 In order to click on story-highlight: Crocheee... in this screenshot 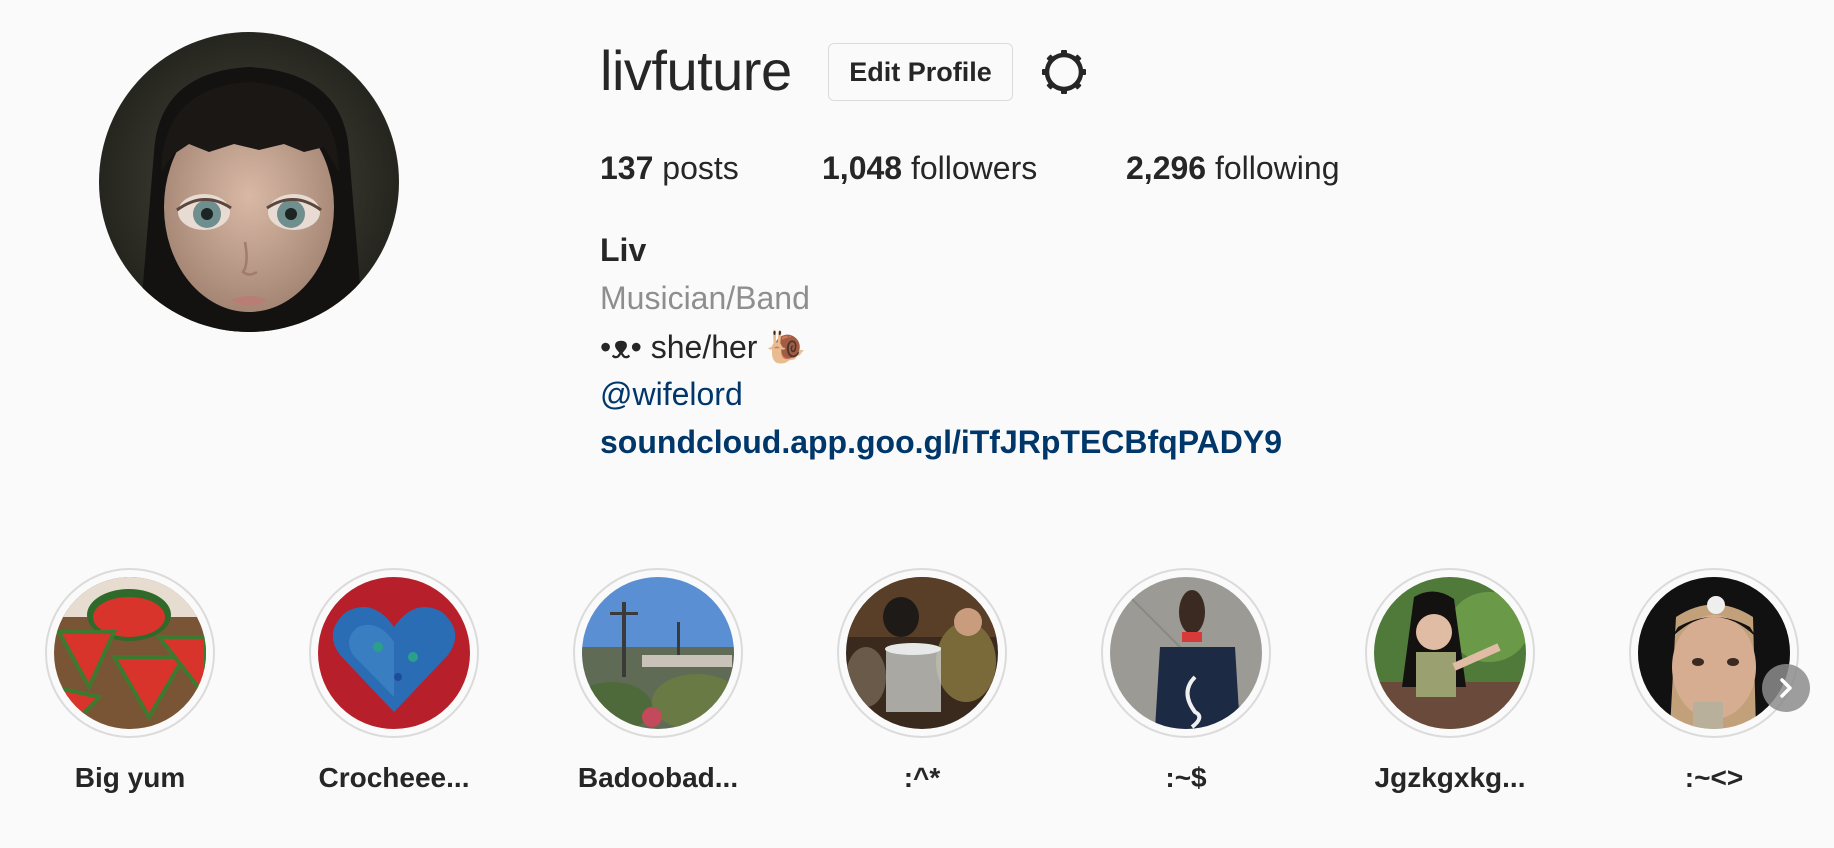, I will do `click(394, 688)`.